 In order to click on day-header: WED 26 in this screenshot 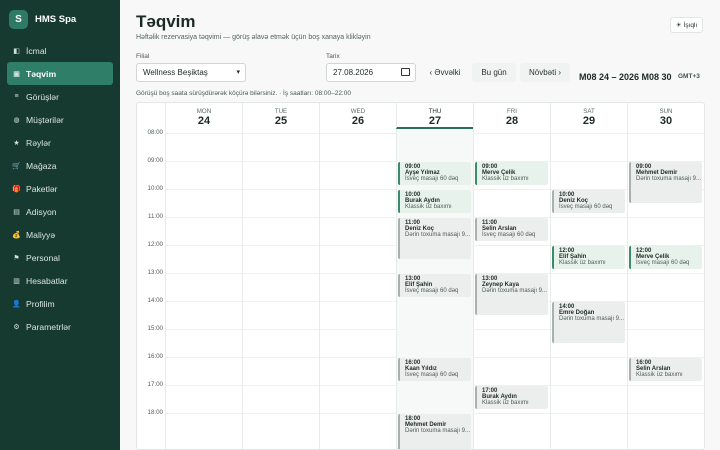, I will do `click(357, 116)`.